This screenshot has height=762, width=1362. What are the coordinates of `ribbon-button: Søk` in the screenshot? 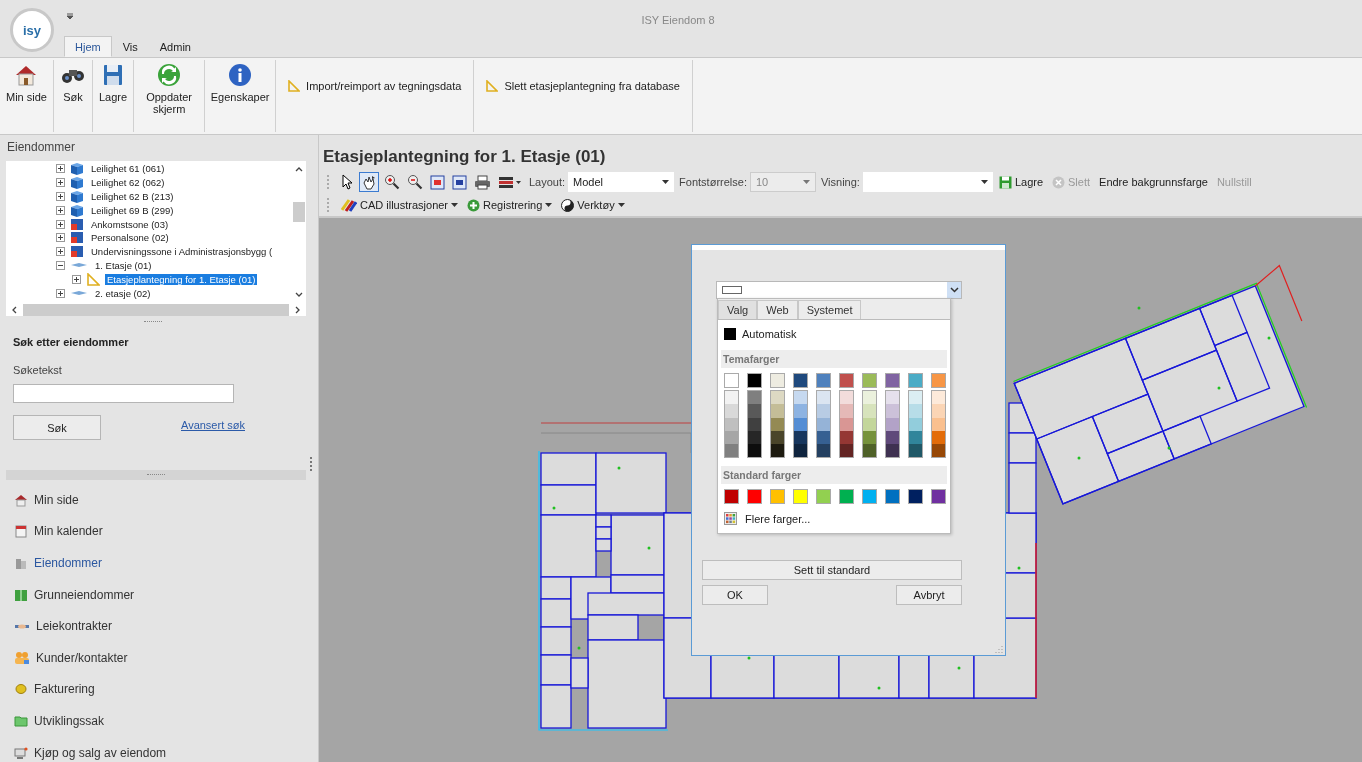 It's located at (72, 81).